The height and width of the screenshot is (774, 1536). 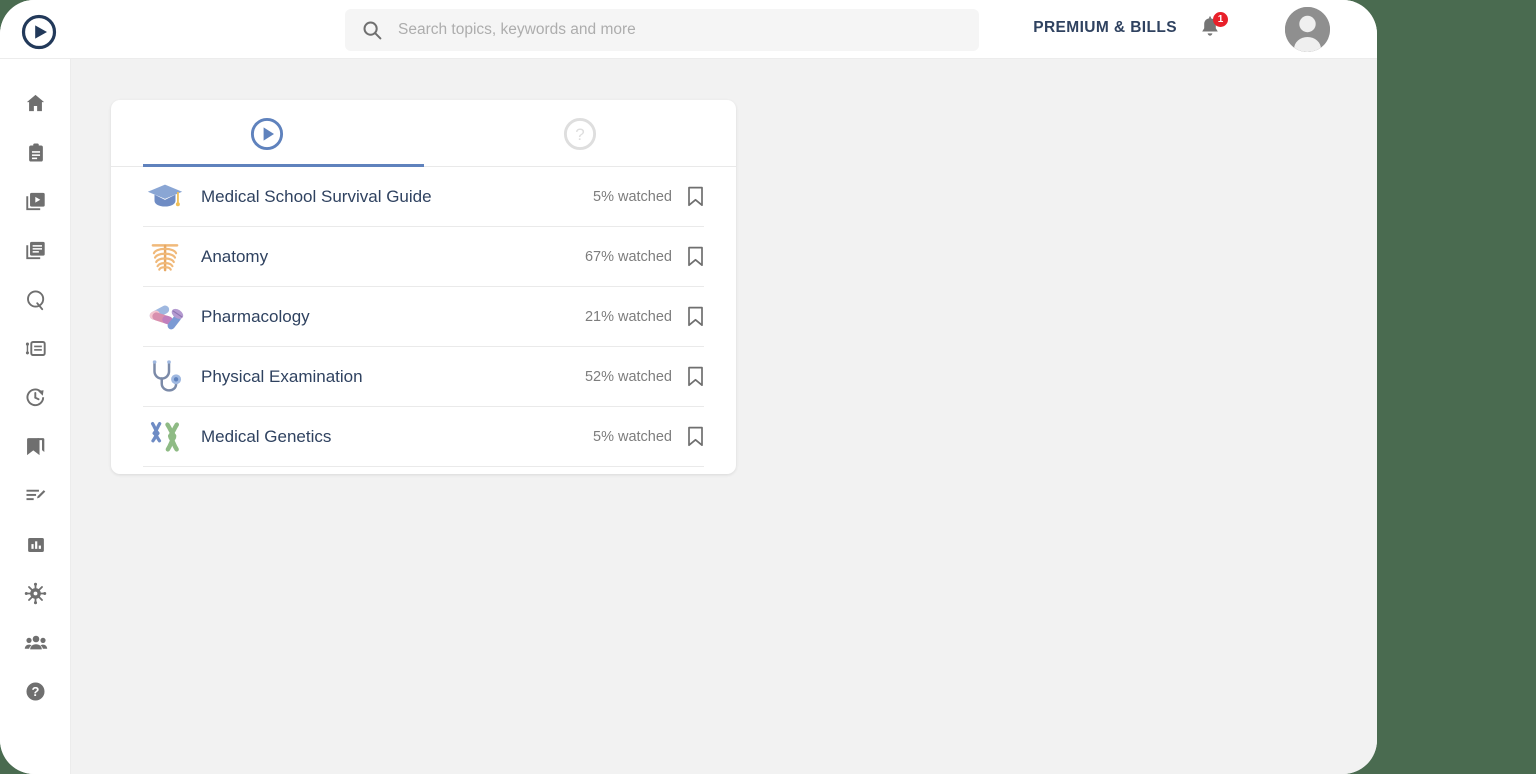 I want to click on sidebar-item-qbank, so click(x=35, y=299).